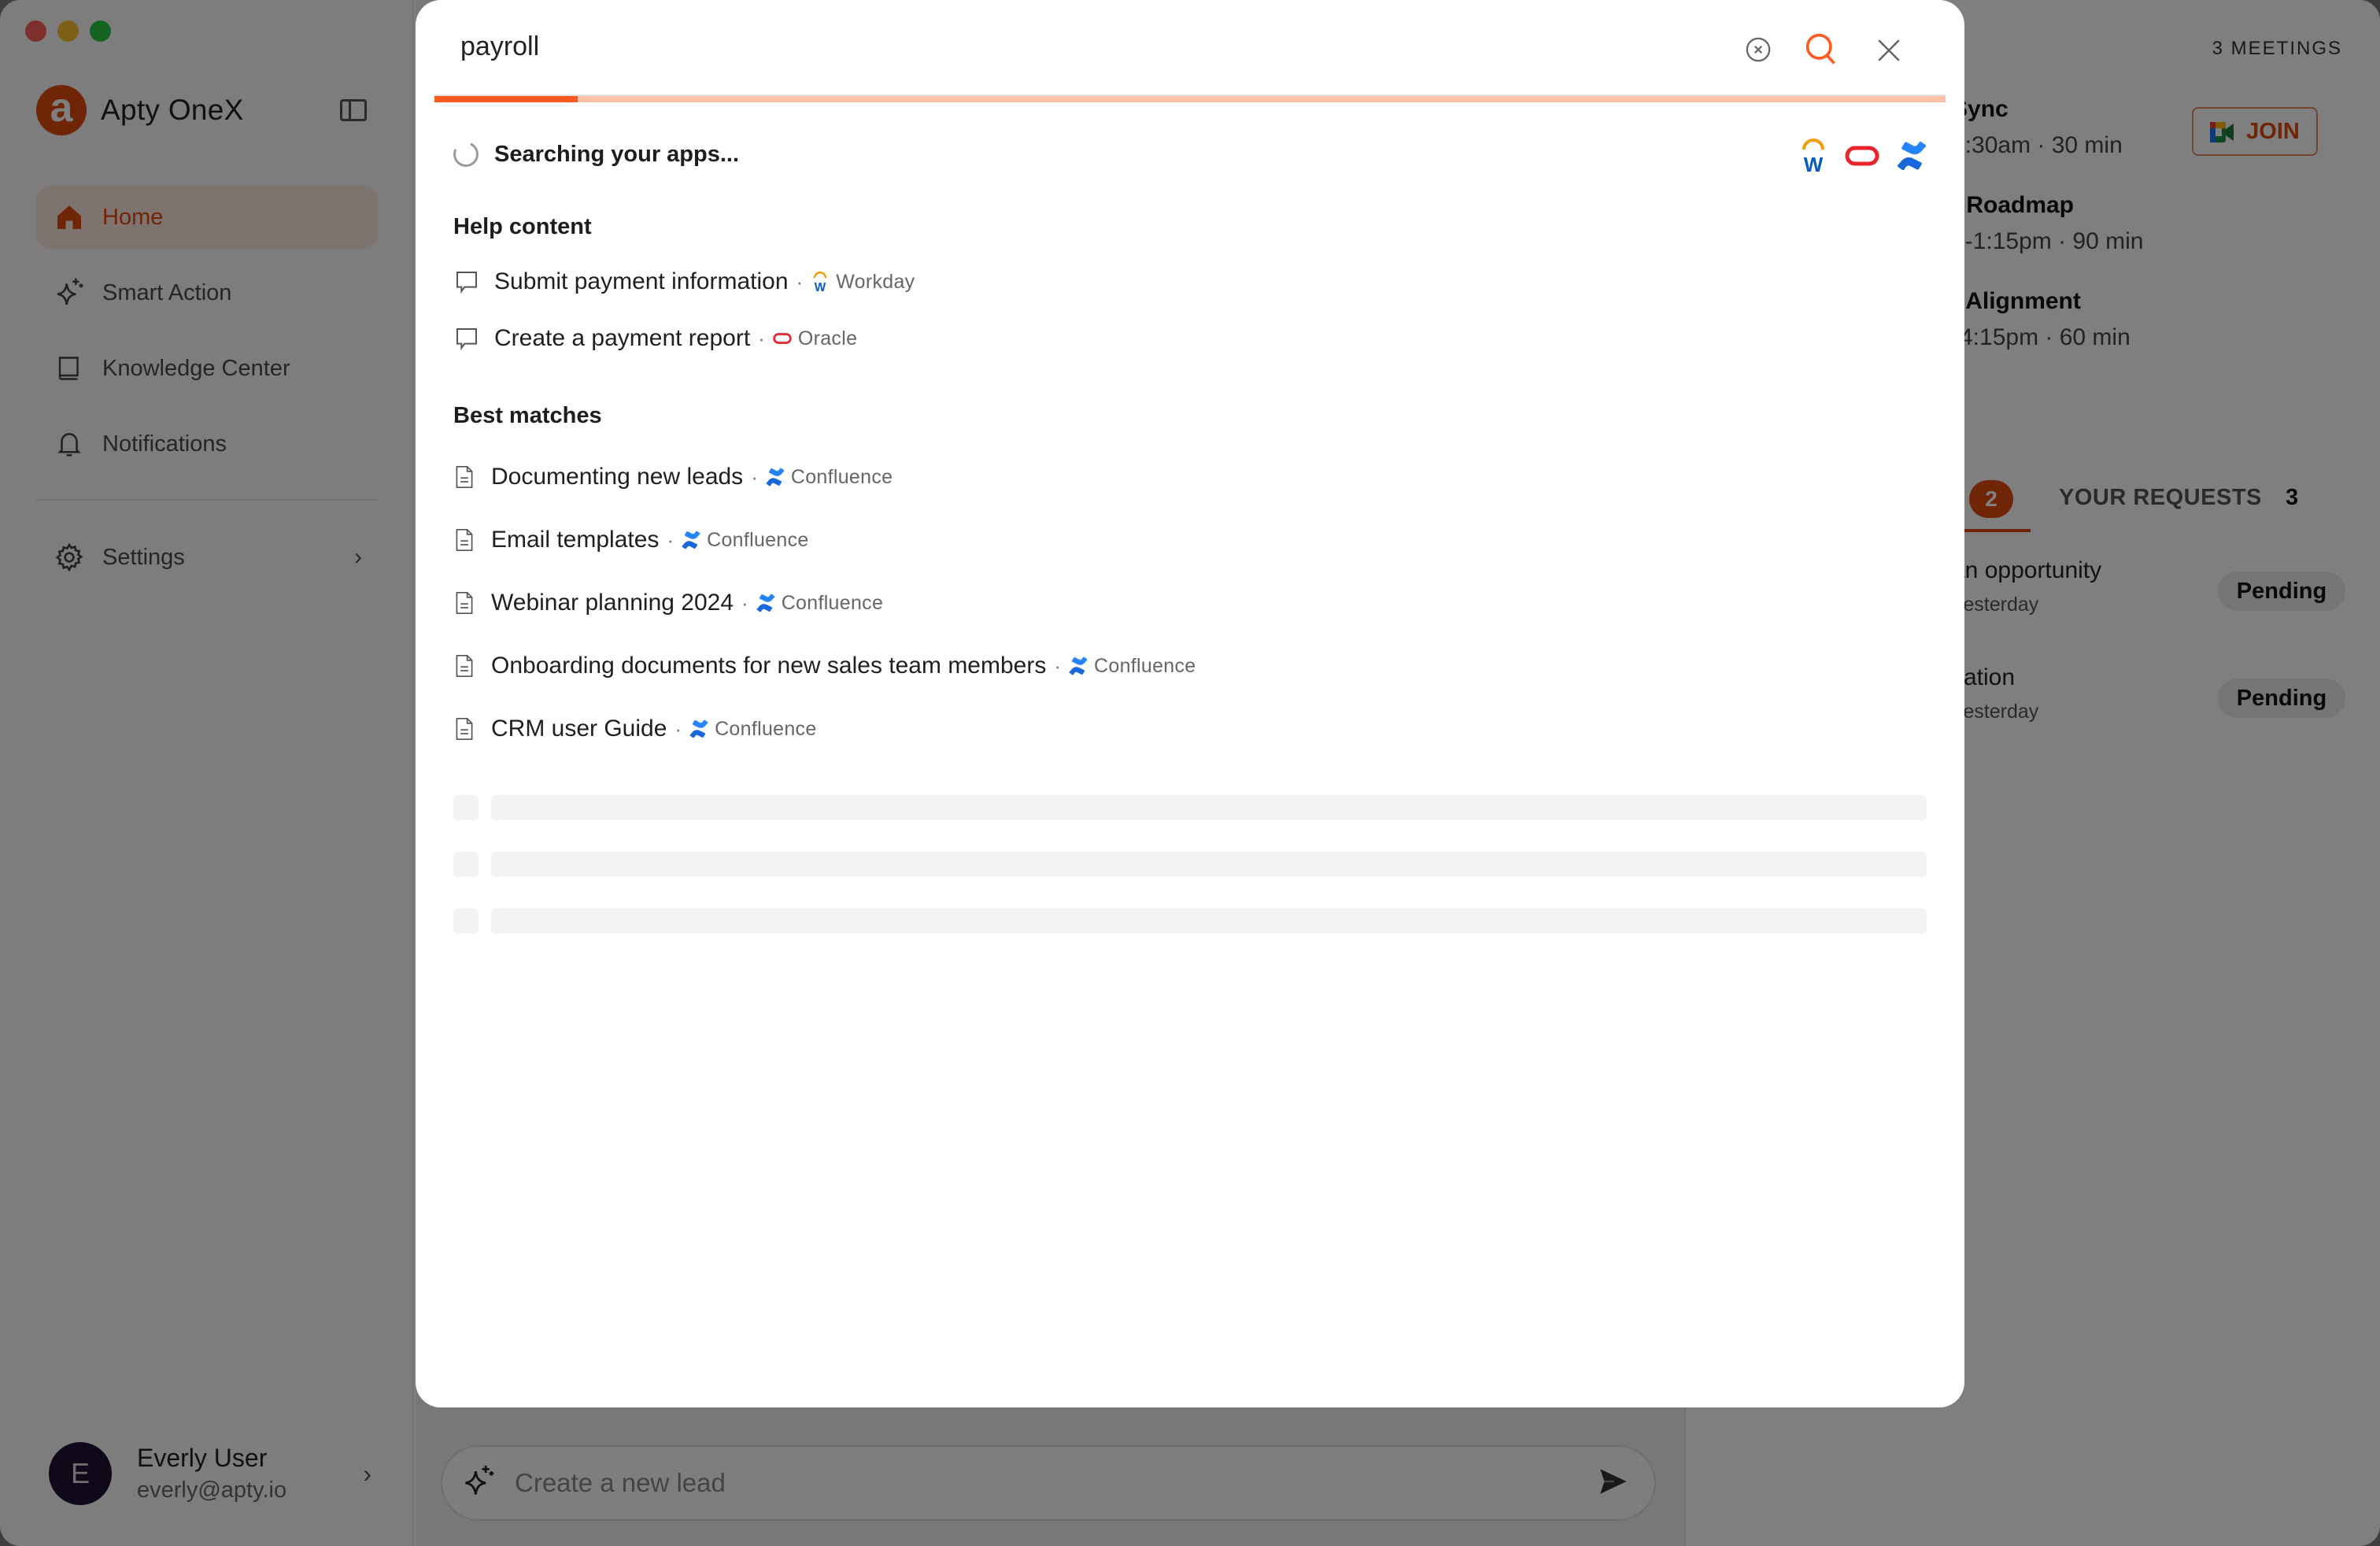 This screenshot has height=1546, width=2380. Describe the element at coordinates (622, 338) in the screenshot. I see `result-title: Create a payment report` at that location.